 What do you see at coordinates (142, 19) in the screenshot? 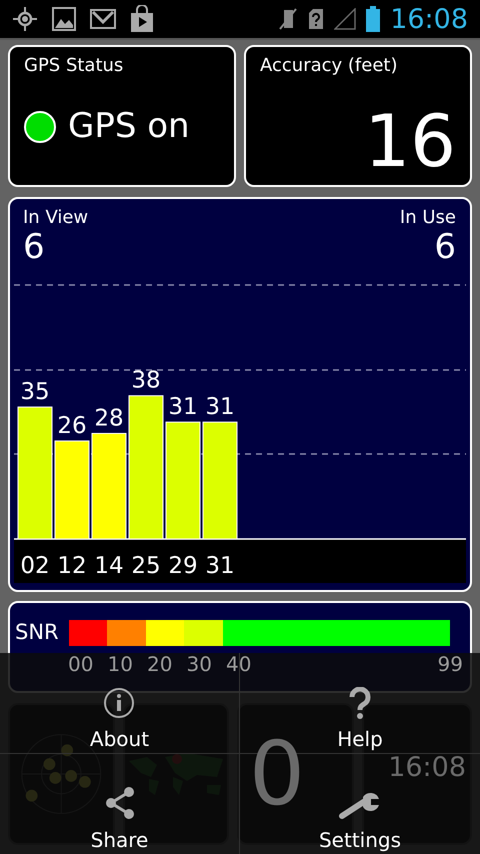
I see `shopping-bag-icon` at bounding box center [142, 19].